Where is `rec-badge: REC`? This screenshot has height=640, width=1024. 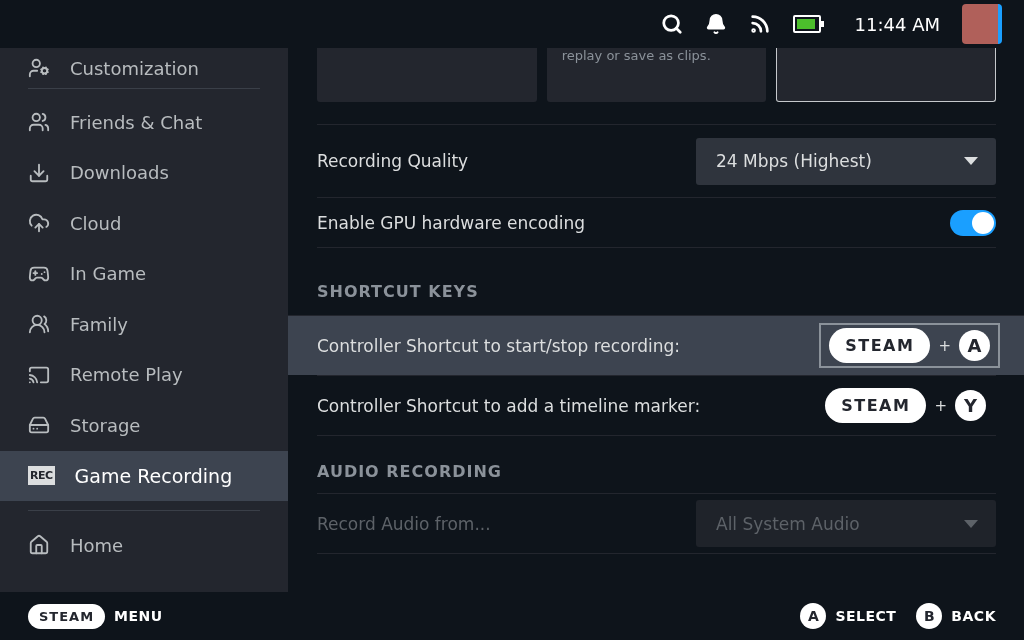
rec-badge: REC is located at coordinates (41, 476).